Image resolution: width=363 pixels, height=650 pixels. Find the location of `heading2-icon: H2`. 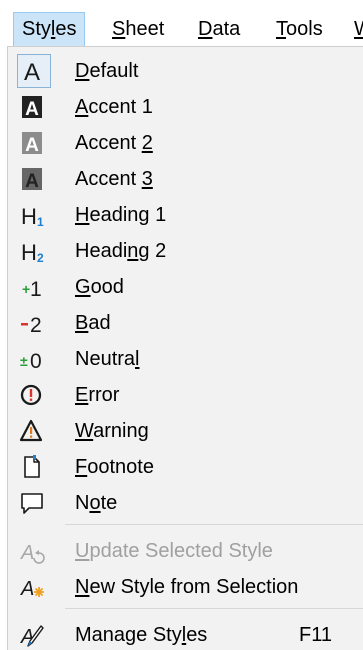

heading2-icon: H2 is located at coordinates (32, 251).